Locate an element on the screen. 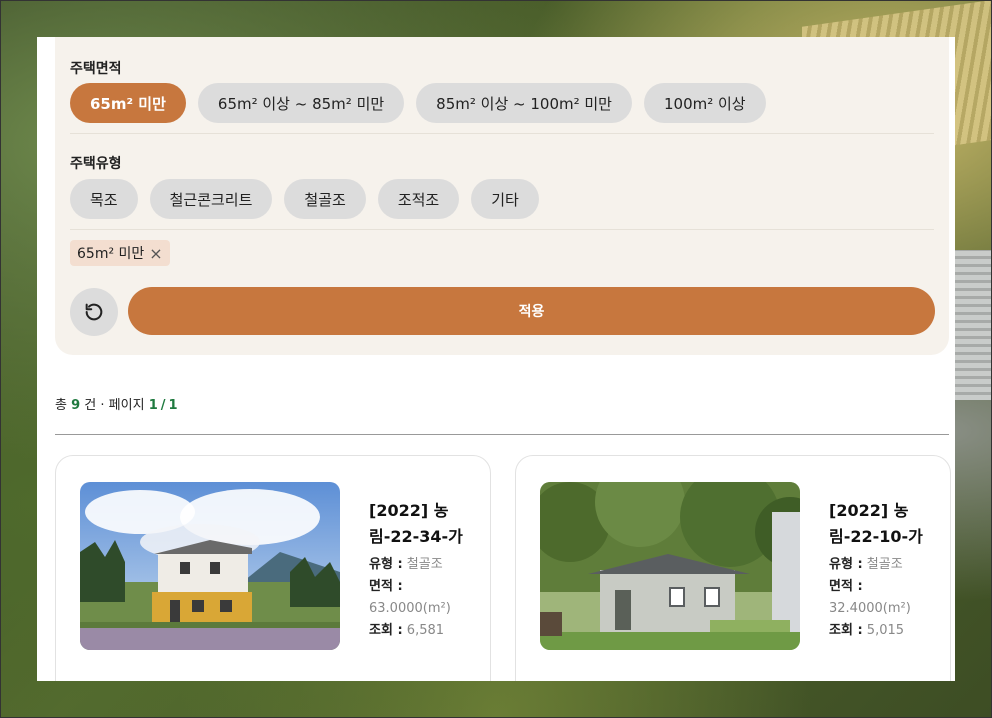 The height and width of the screenshot is (718, 992). type-filter-chips: 목조 철근콘크리트 철골조 조적조 기타 is located at coordinates (304, 199).